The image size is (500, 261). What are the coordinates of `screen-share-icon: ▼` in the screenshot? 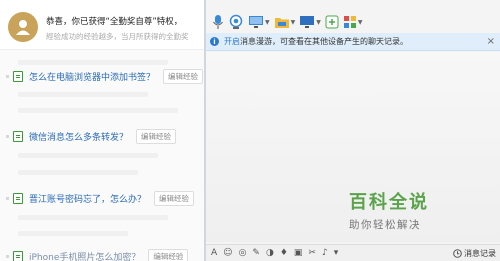 It's located at (259, 22).